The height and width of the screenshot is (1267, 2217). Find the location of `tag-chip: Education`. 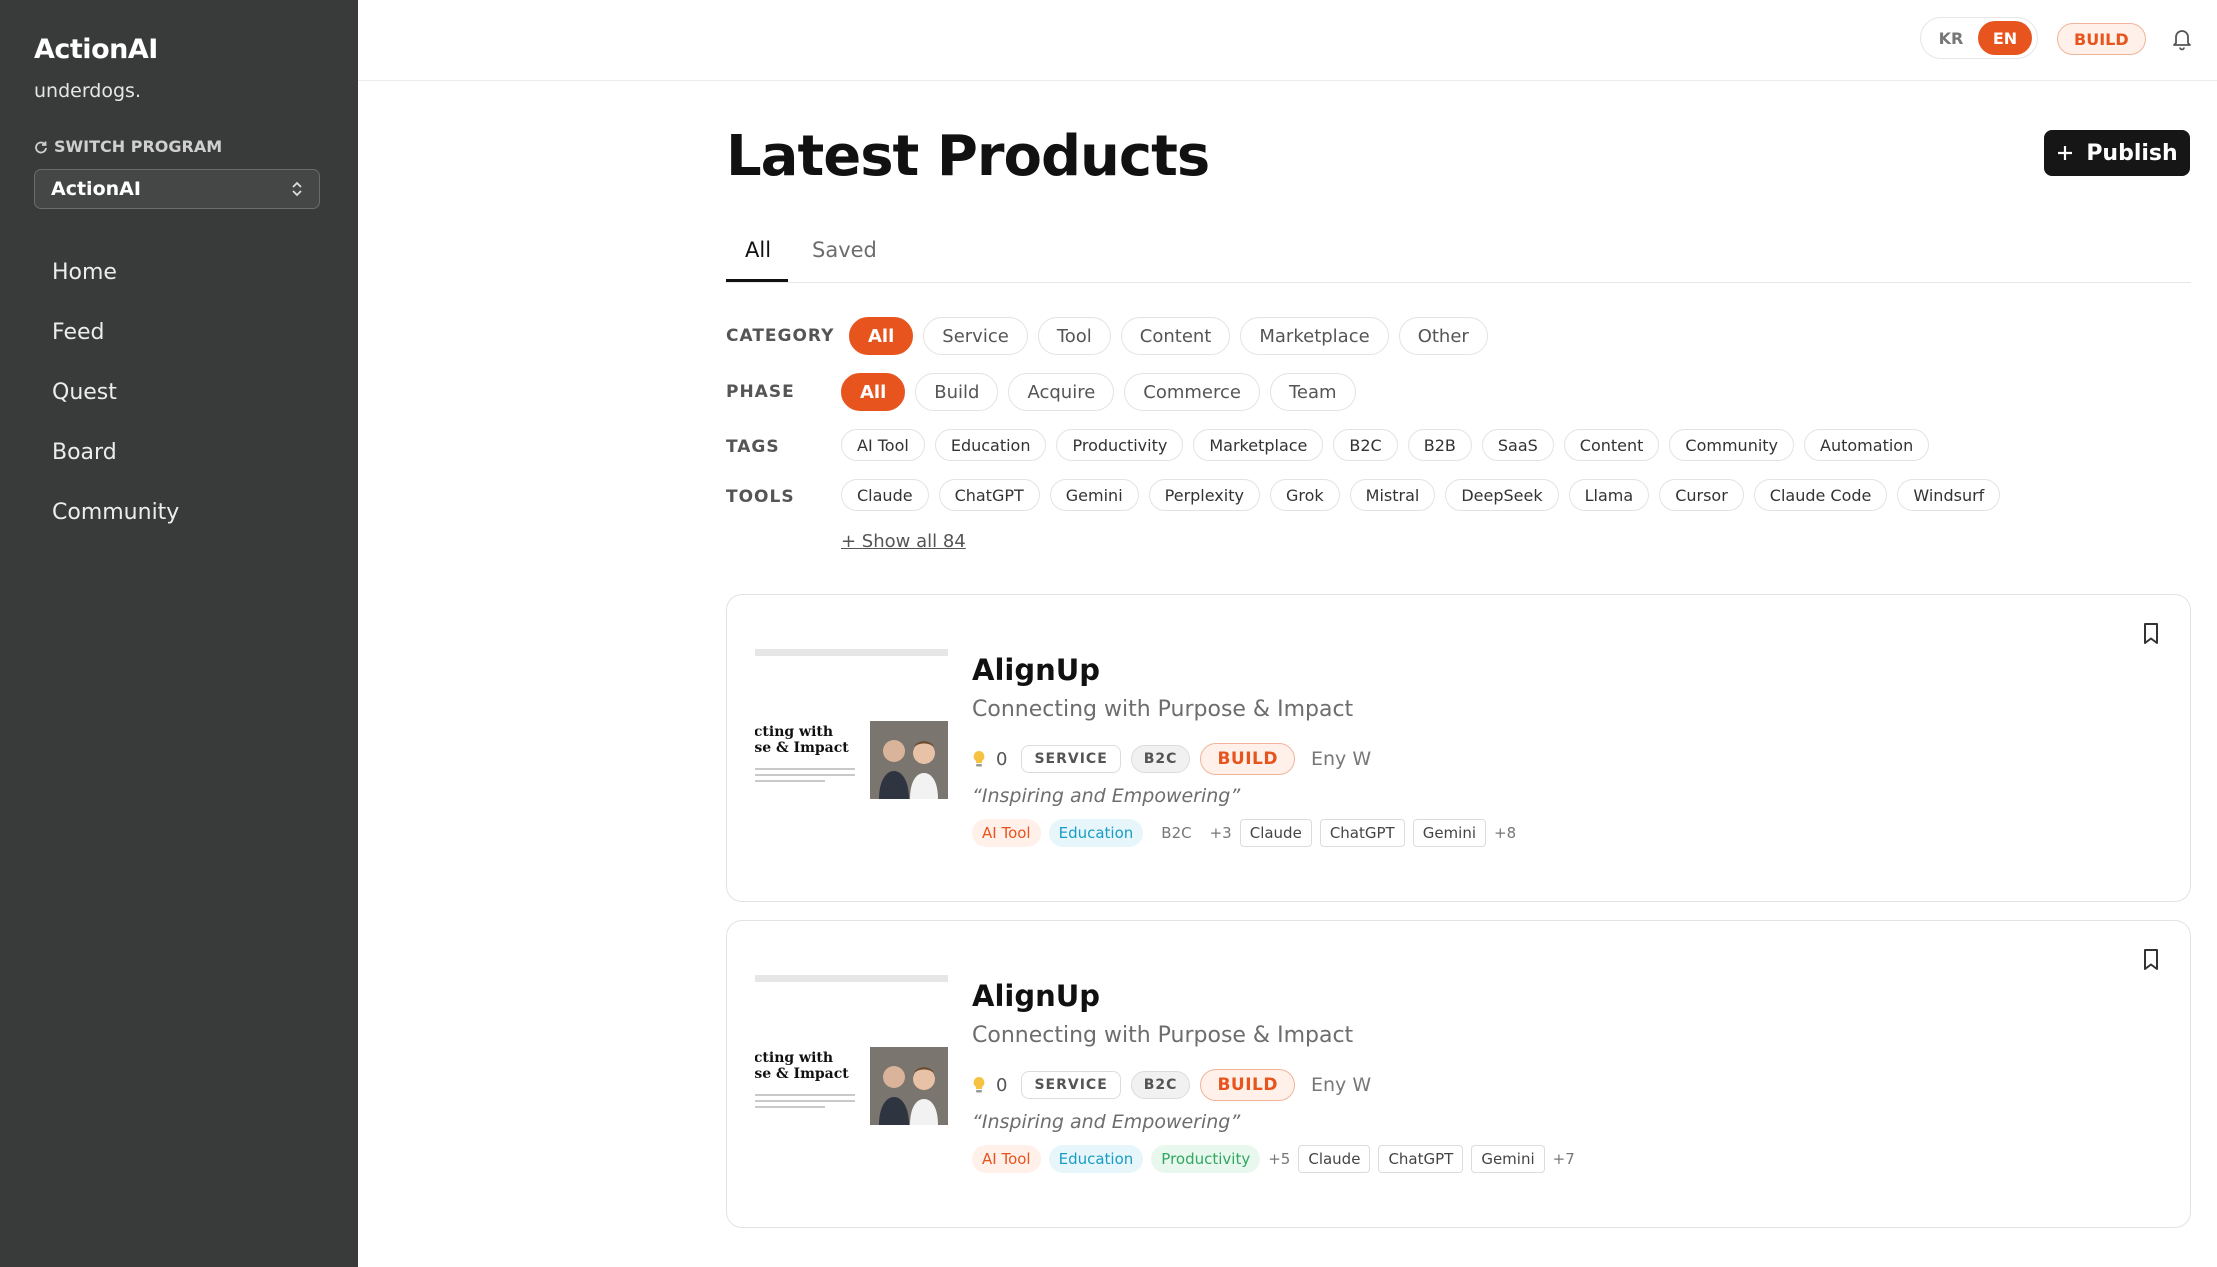

tag-chip: Education is located at coordinates (990, 445).